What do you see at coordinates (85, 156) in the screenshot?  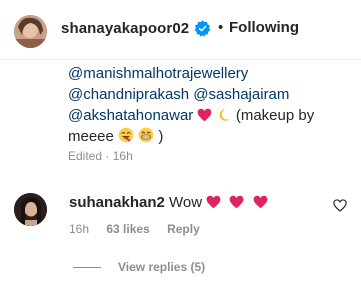 I see `edited-label: Edited` at bounding box center [85, 156].